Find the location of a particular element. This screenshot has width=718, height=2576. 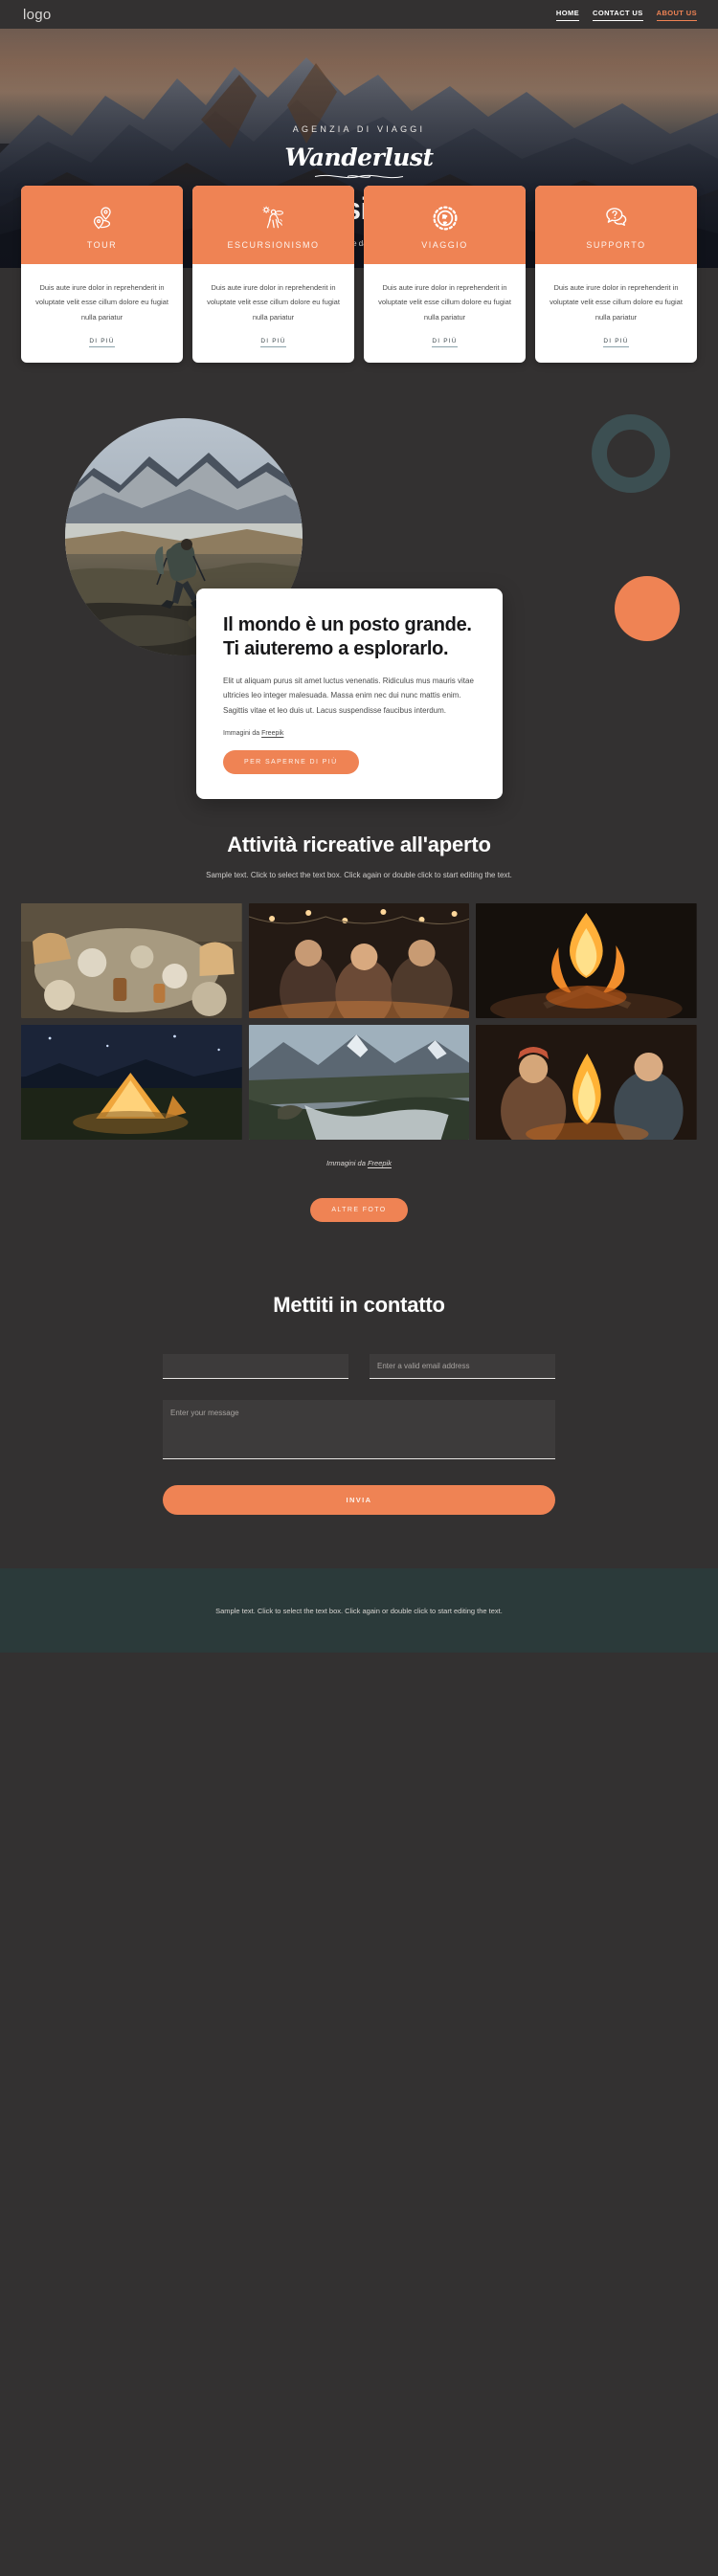

photo-grid is located at coordinates (359, 1022).